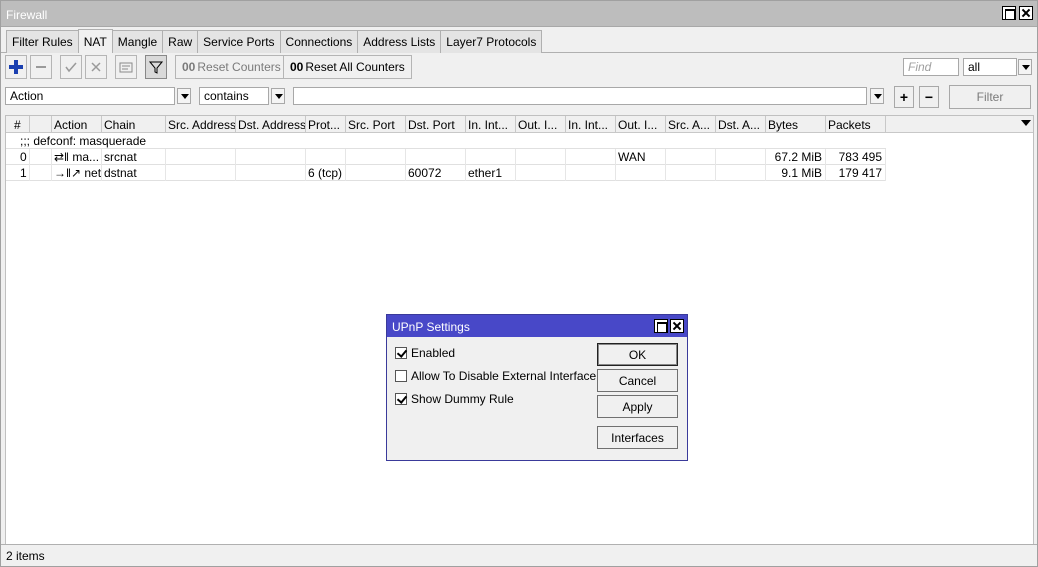  I want to click on reset-counters-button: 00 Reset Counters, so click(231, 67).